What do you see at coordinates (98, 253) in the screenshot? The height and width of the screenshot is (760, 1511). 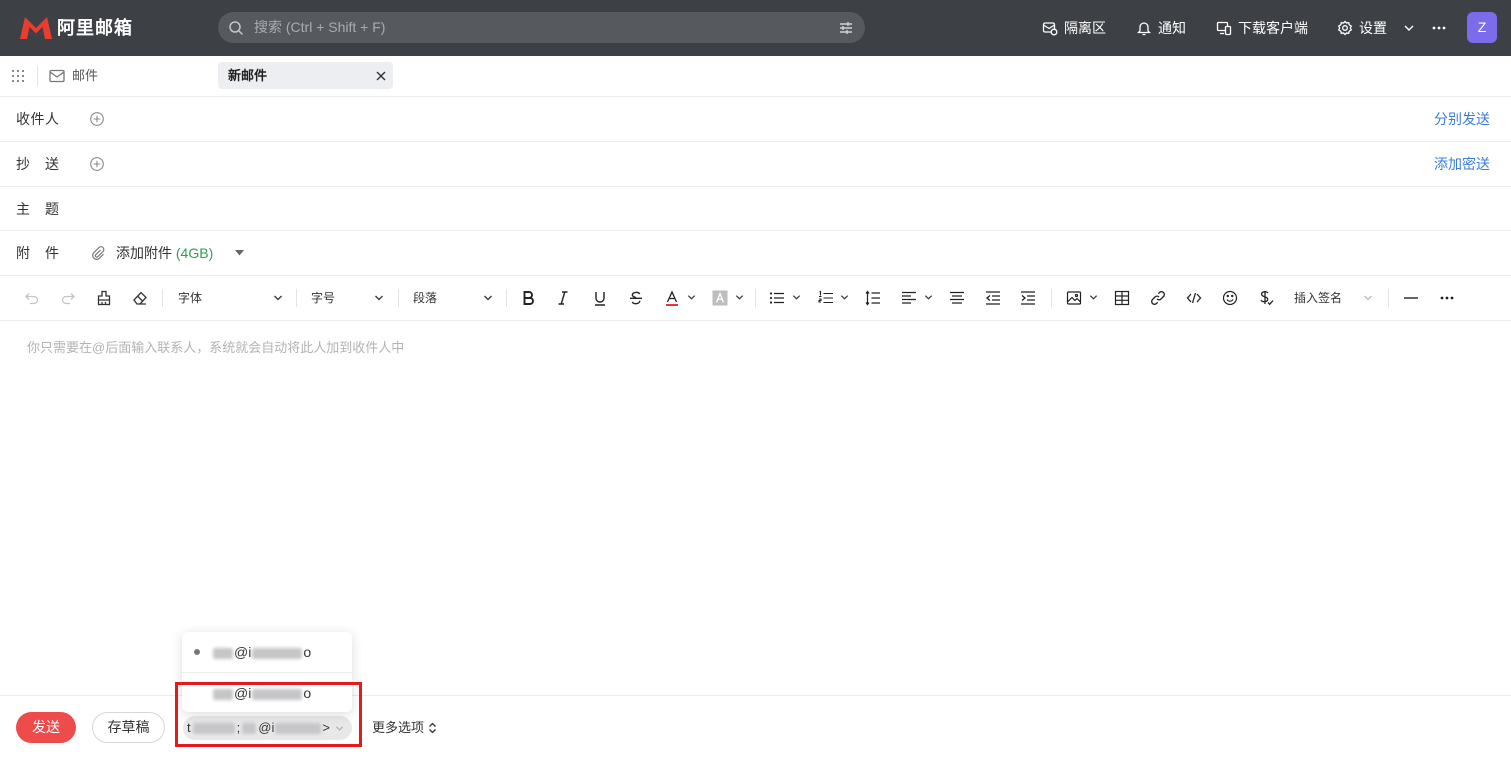 I see `paperclip-icon` at bounding box center [98, 253].